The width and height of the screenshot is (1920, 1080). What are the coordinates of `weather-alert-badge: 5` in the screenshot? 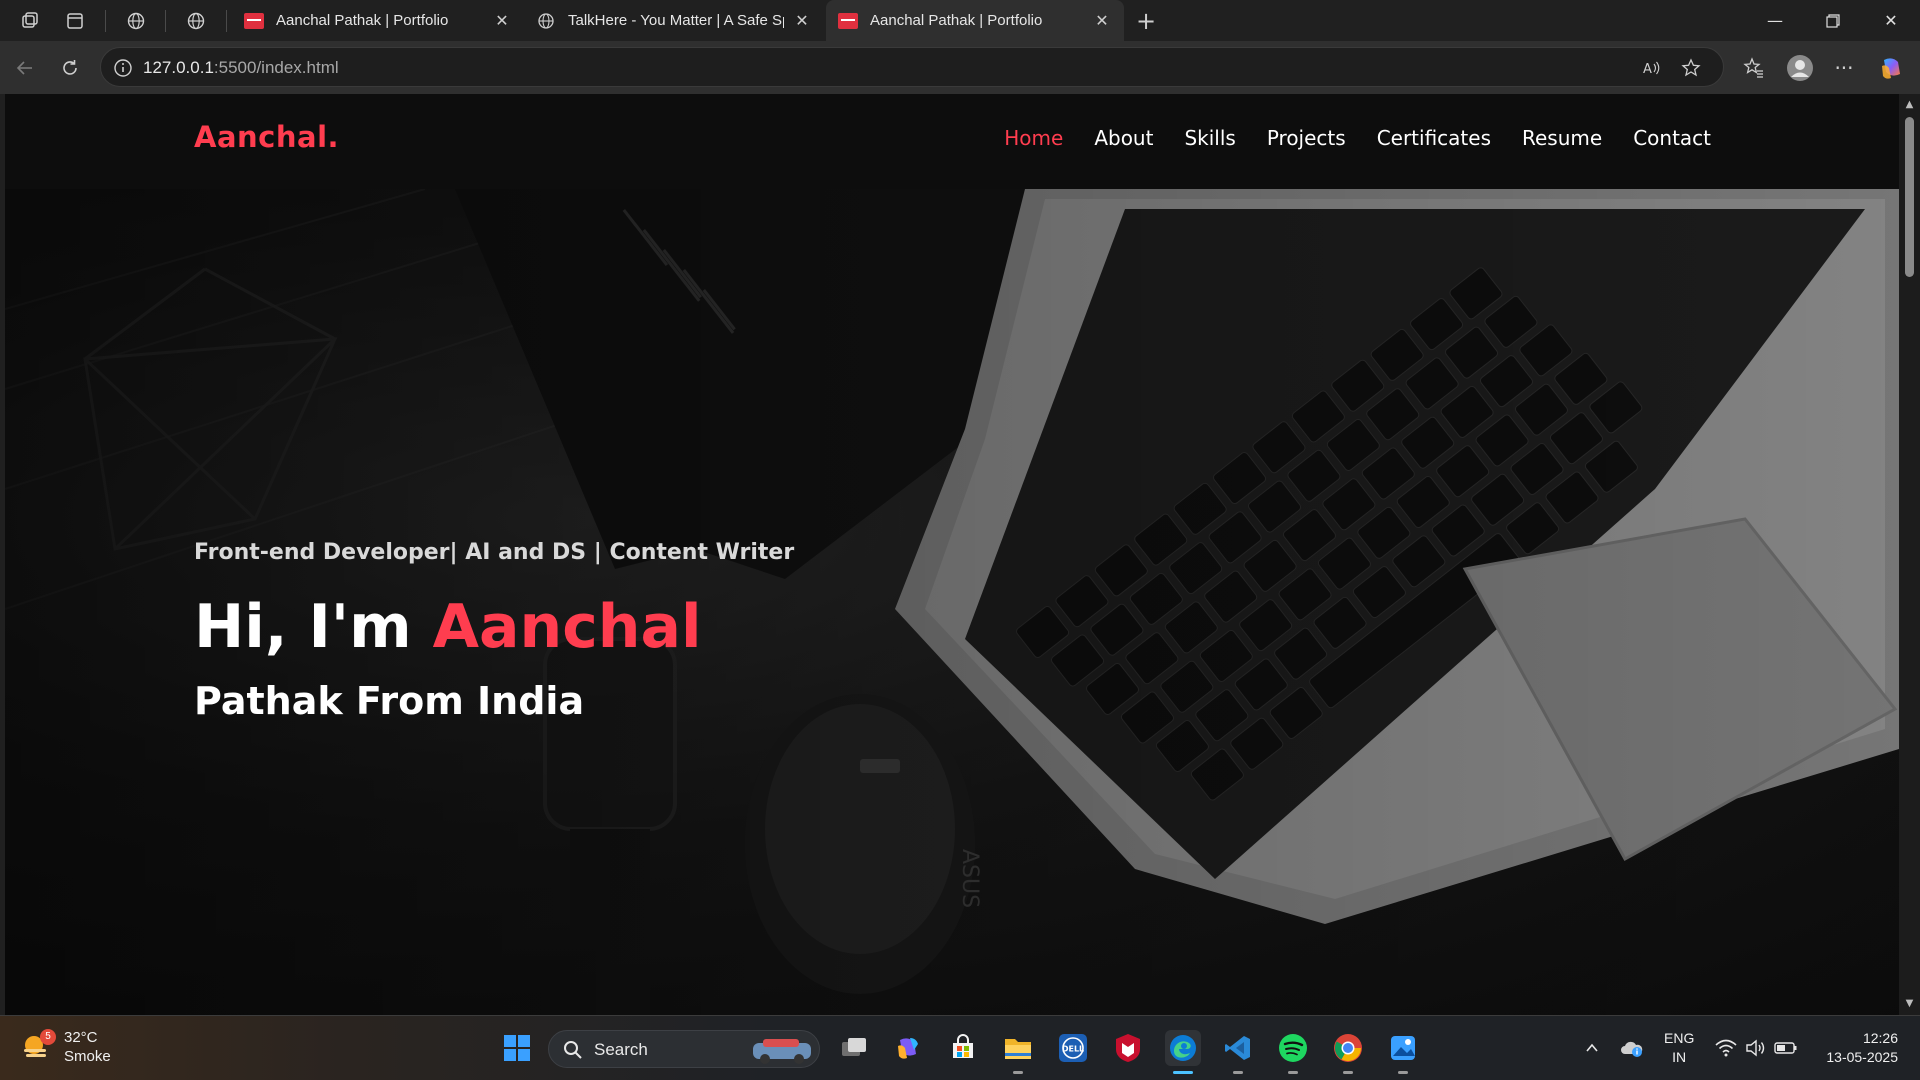 It's located at (48, 1037).